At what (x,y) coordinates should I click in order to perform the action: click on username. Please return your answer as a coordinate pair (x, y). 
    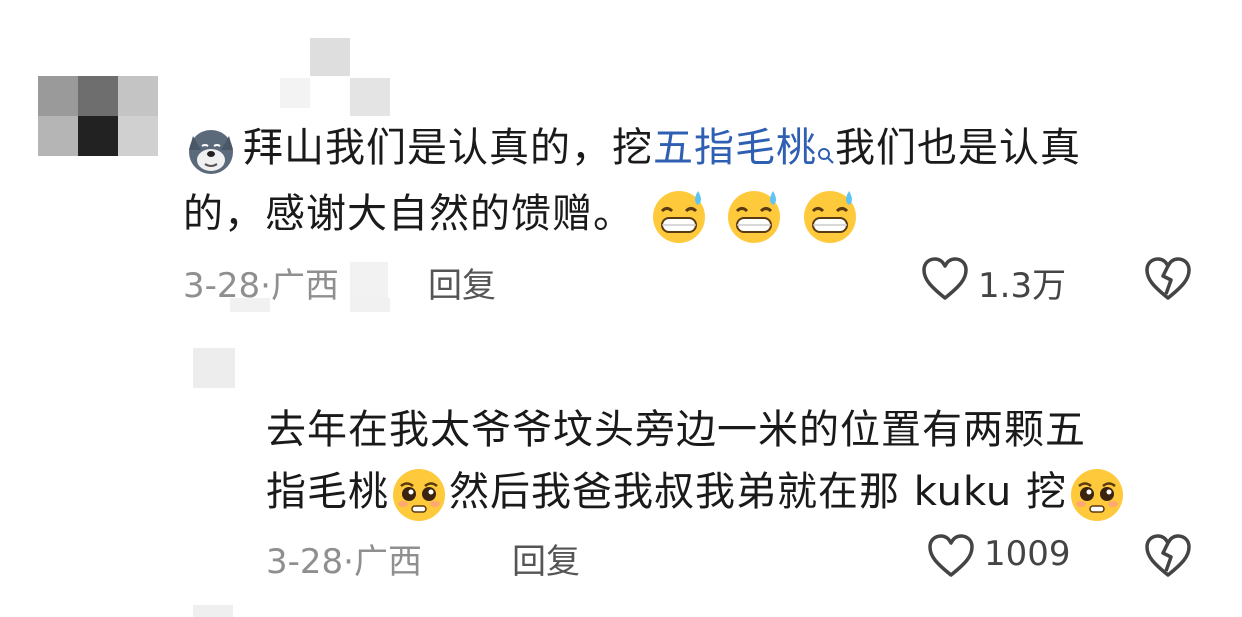
    Looking at the image, I should click on (335, 78).